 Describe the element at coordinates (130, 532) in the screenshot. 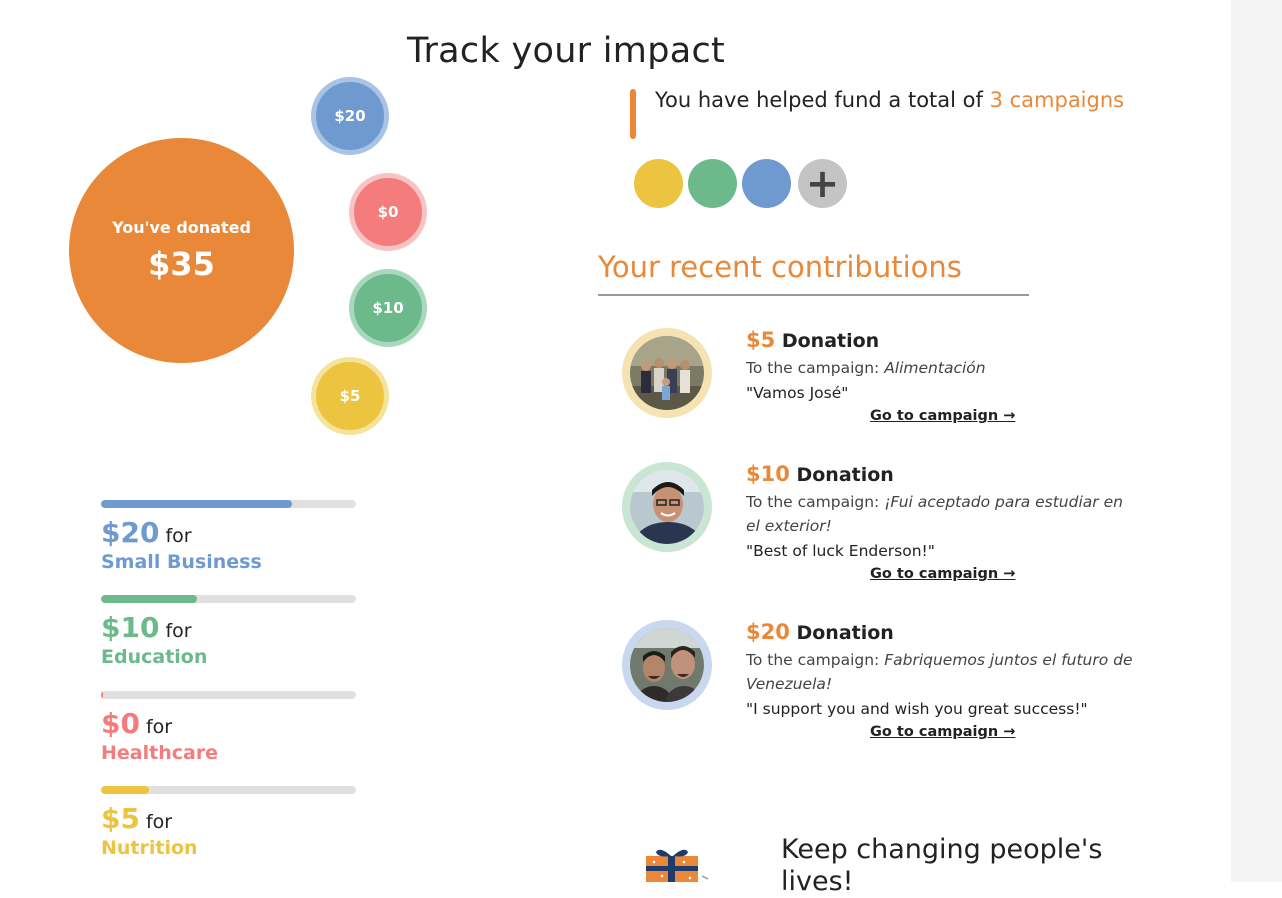

I see `category-amount: $20` at that location.